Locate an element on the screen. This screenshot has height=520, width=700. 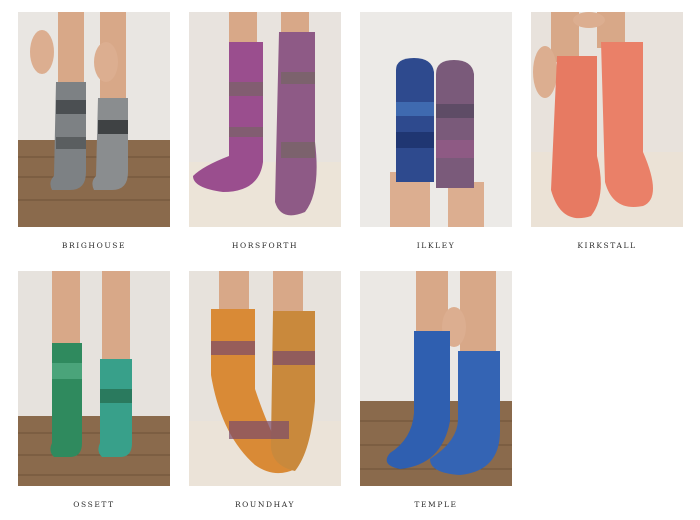
product-card-kirkstall: KIRKSTALL is located at coordinates (607, 131).